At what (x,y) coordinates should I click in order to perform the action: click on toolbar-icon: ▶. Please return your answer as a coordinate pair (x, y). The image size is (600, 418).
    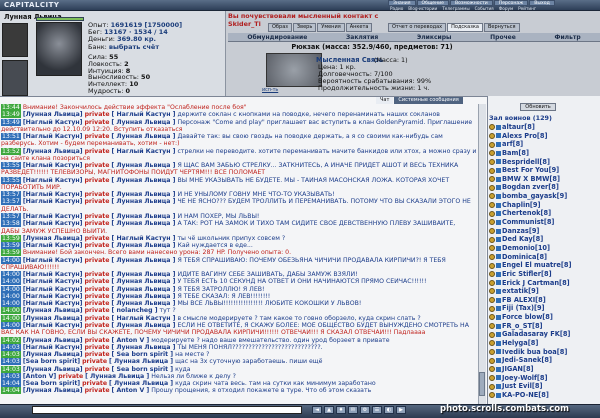
    Looking at the image, I should click on (401, 410).